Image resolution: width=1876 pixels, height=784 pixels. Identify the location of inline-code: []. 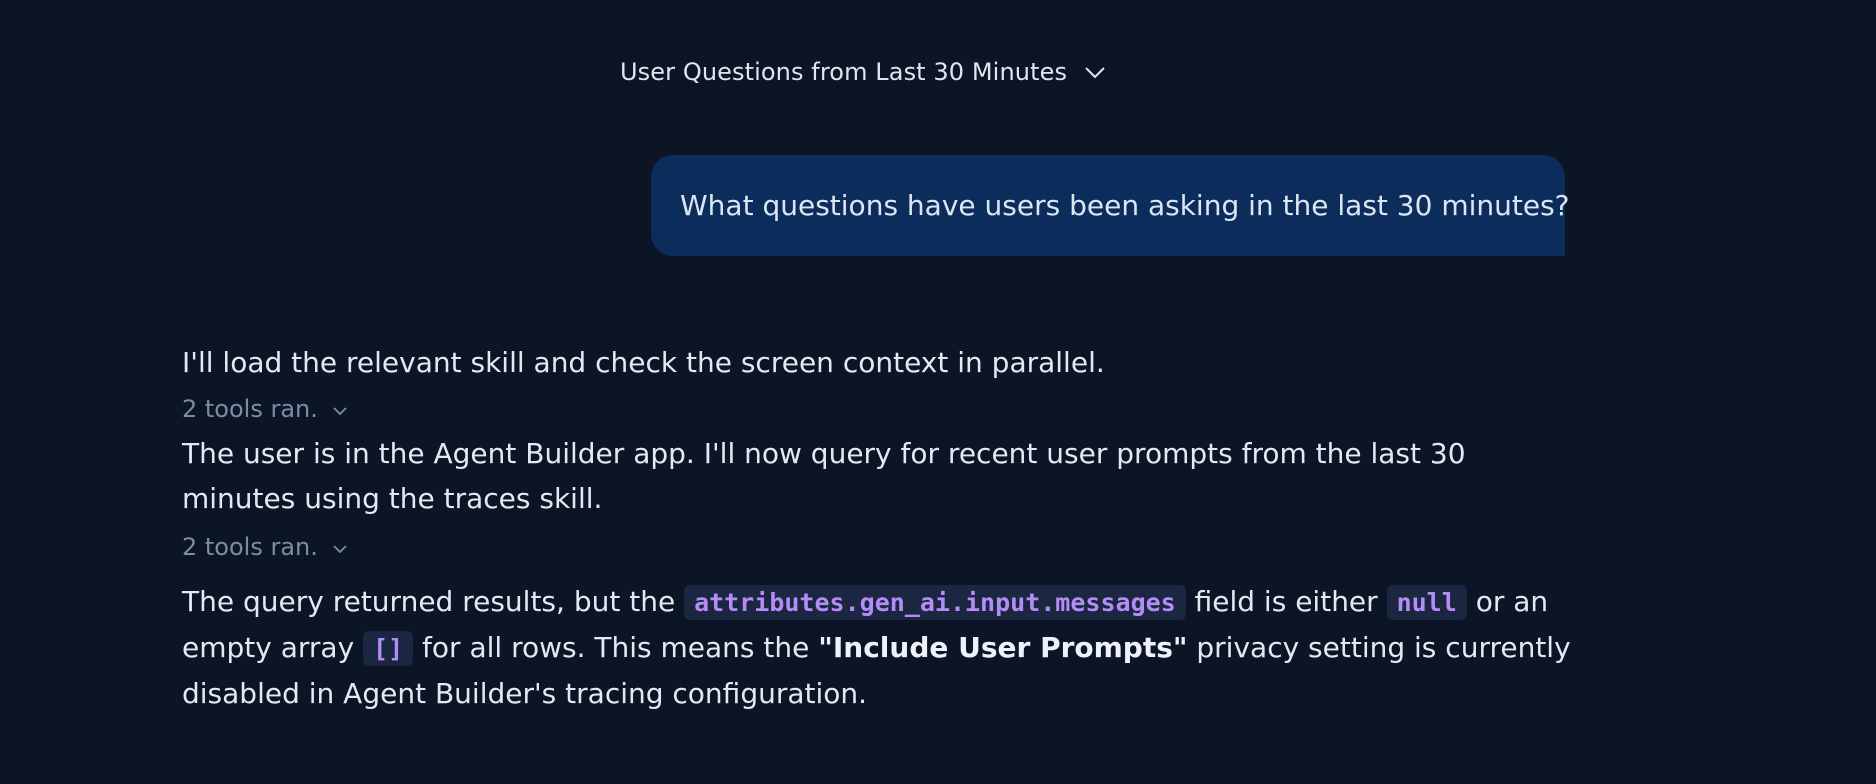
(388, 648).